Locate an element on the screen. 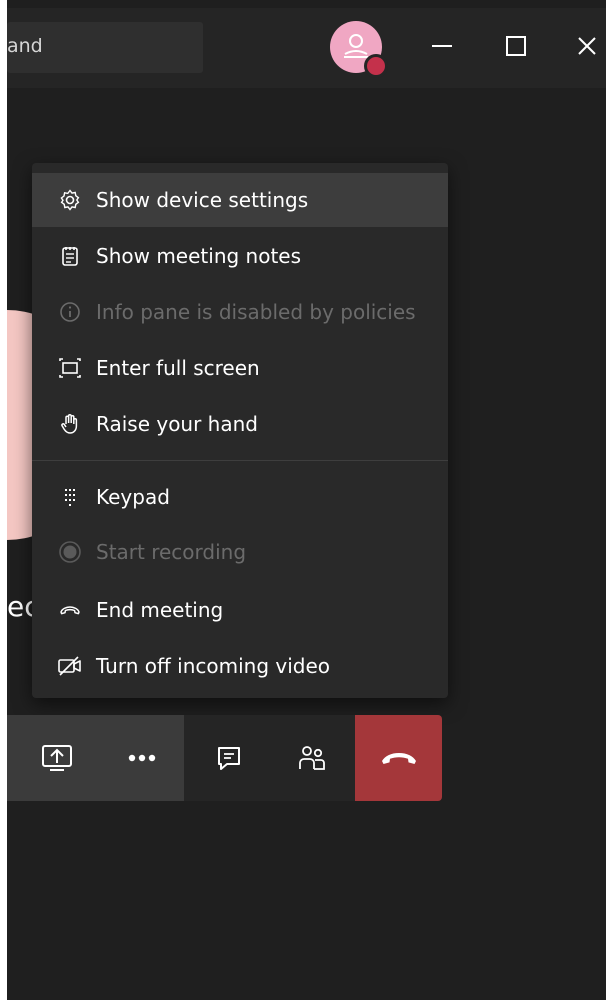 Image resolution: width=606 pixels, height=1000 pixels. presence-busy-badge is located at coordinates (376, 66).